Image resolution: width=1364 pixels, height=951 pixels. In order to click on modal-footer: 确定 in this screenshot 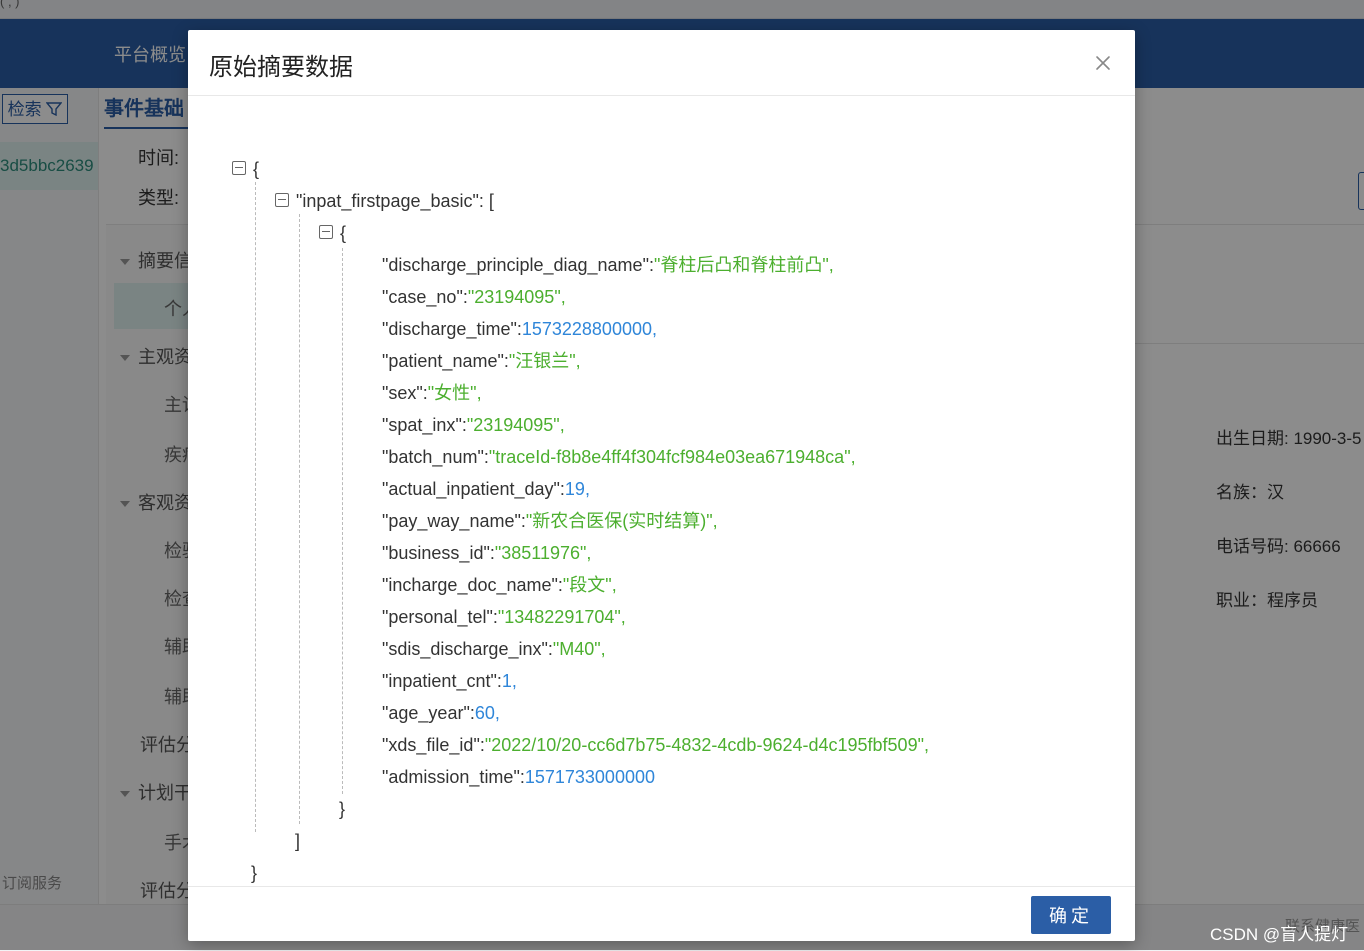, I will do `click(661, 914)`.